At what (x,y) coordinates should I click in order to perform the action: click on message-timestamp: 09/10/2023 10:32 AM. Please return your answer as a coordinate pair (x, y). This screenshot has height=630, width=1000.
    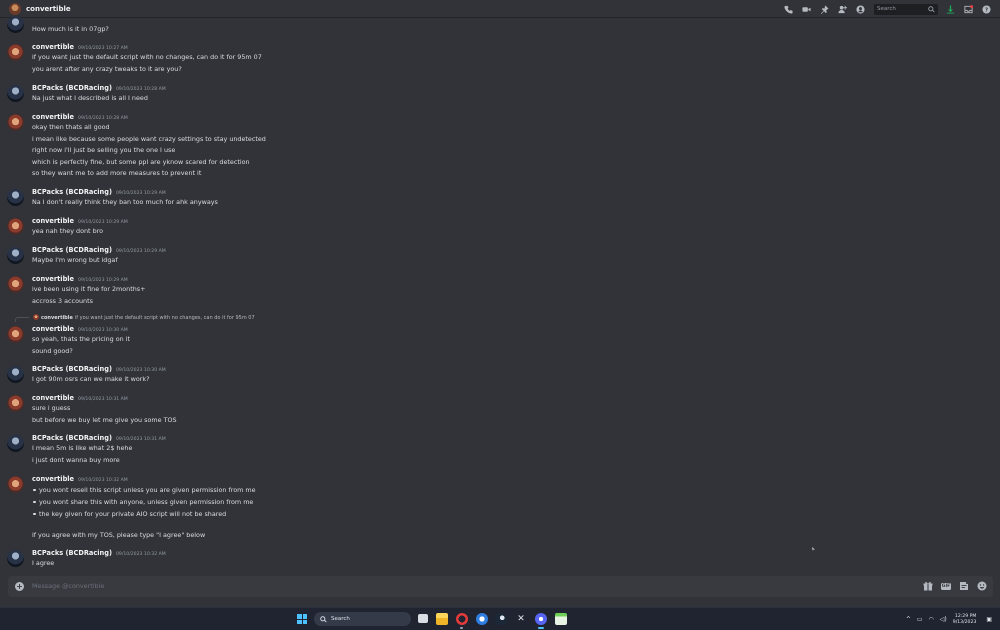
    Looking at the image, I should click on (103, 480).